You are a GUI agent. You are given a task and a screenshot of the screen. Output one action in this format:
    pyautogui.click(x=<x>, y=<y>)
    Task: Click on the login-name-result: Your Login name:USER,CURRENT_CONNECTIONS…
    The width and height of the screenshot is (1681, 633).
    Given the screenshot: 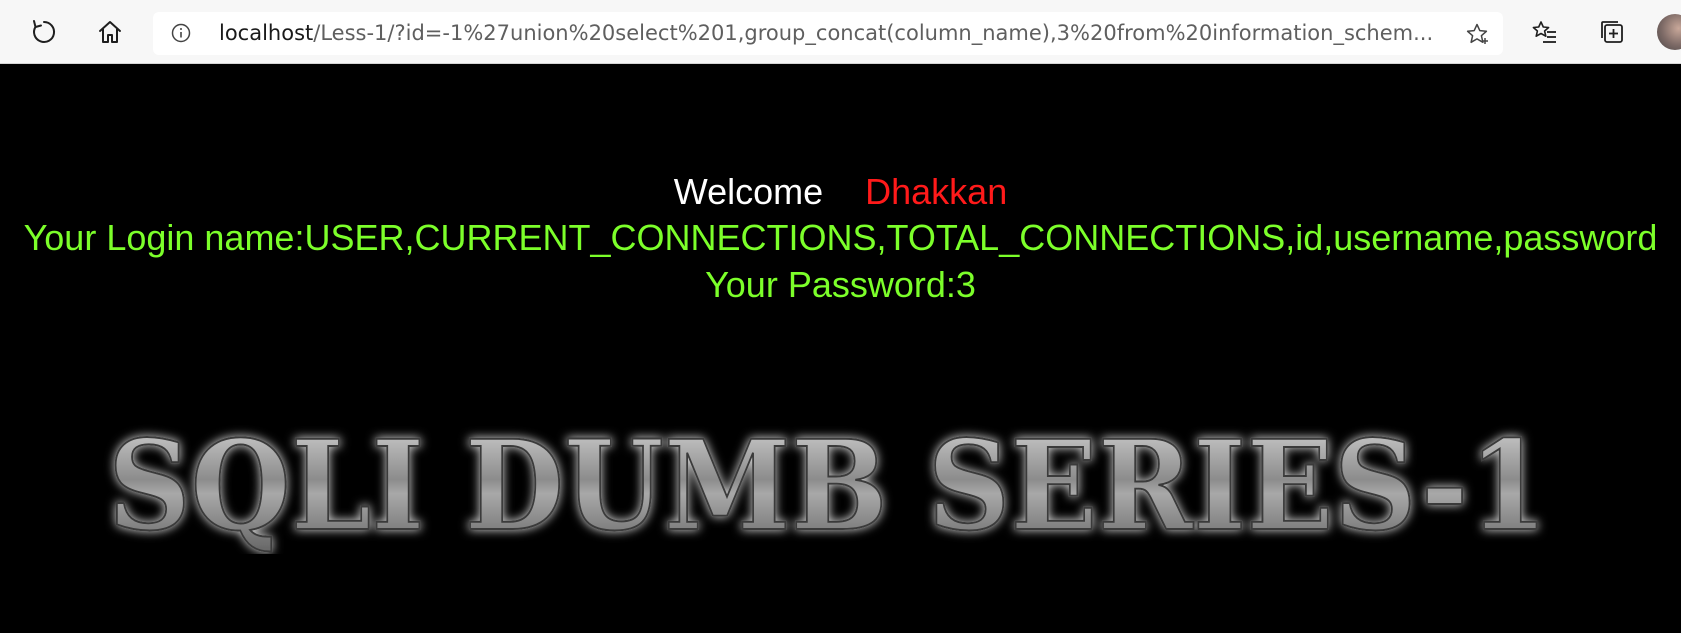 What is the action you would take?
    pyautogui.click(x=840, y=237)
    